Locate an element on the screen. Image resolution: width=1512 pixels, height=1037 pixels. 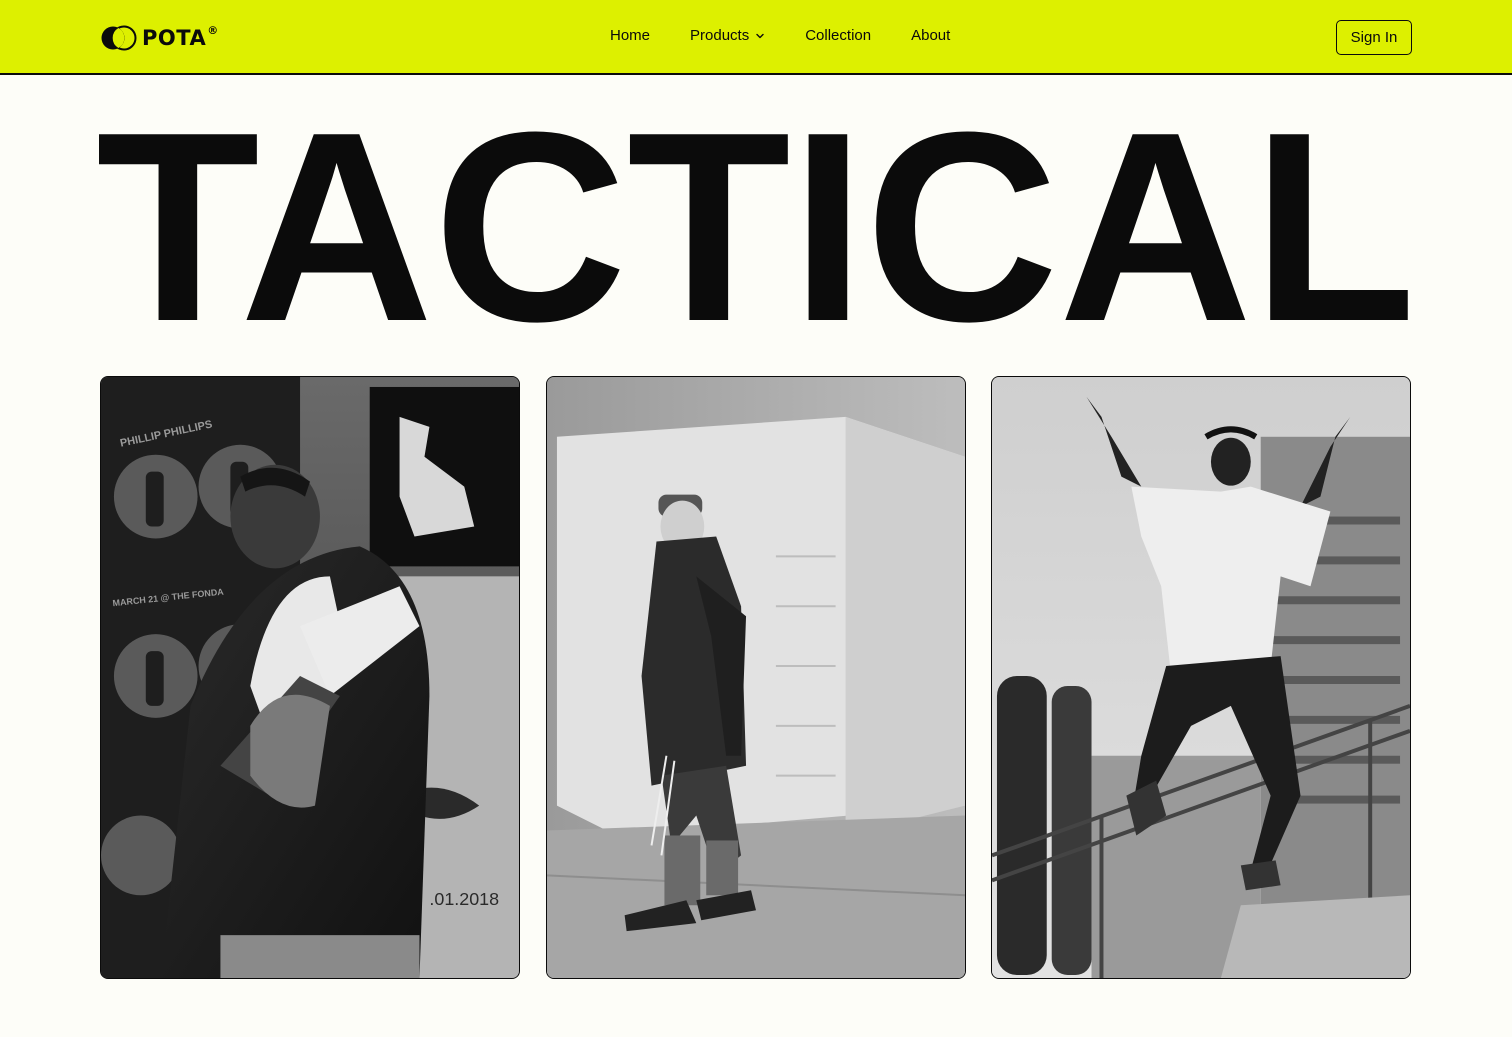
nav-collection: Collection is located at coordinates (838, 35).